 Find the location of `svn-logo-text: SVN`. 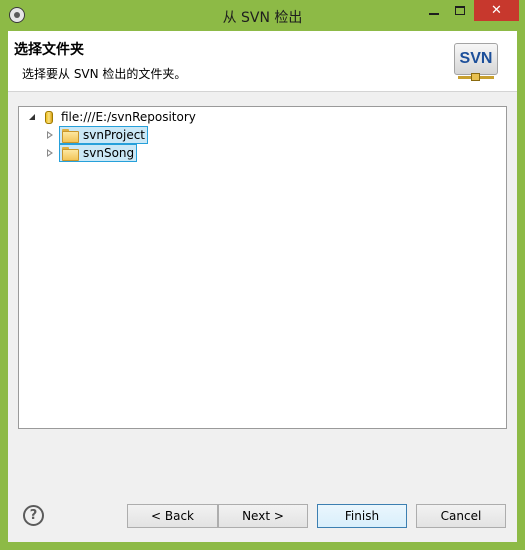

svn-logo-text: SVN is located at coordinates (476, 59).